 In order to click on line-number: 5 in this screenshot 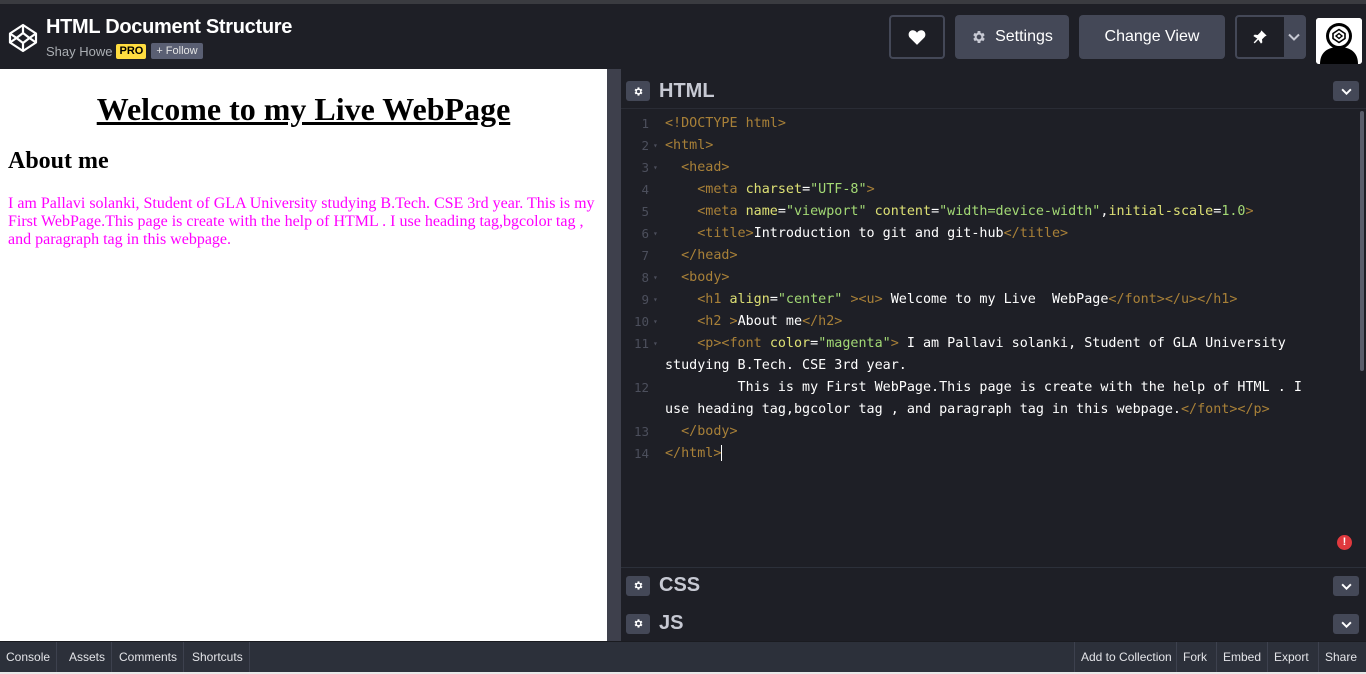, I will do `click(645, 211)`.